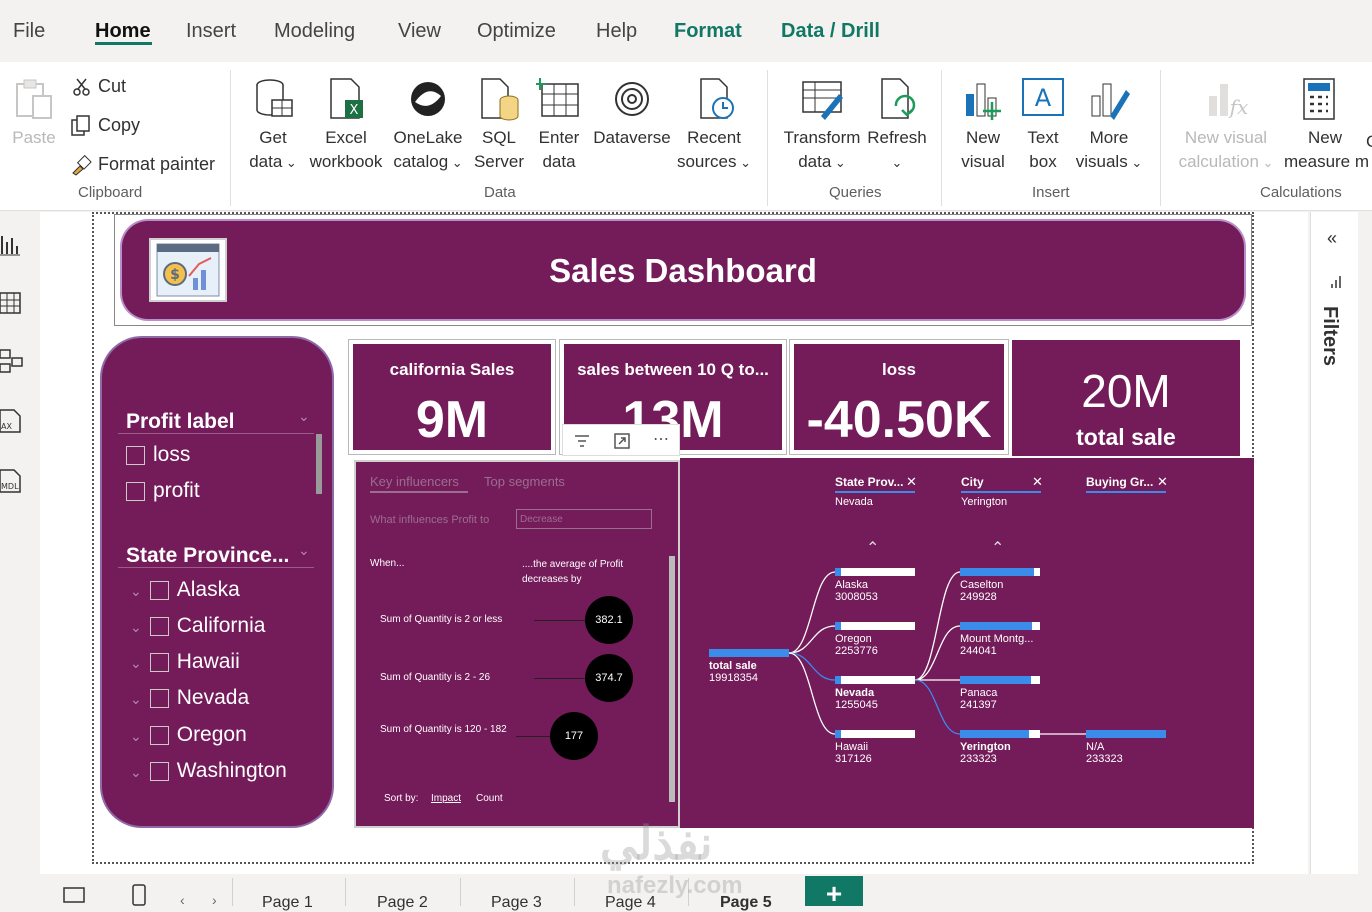  Describe the element at coordinates (273, 125) in the screenshot. I see `get-data-button: Get data ⌄` at that location.